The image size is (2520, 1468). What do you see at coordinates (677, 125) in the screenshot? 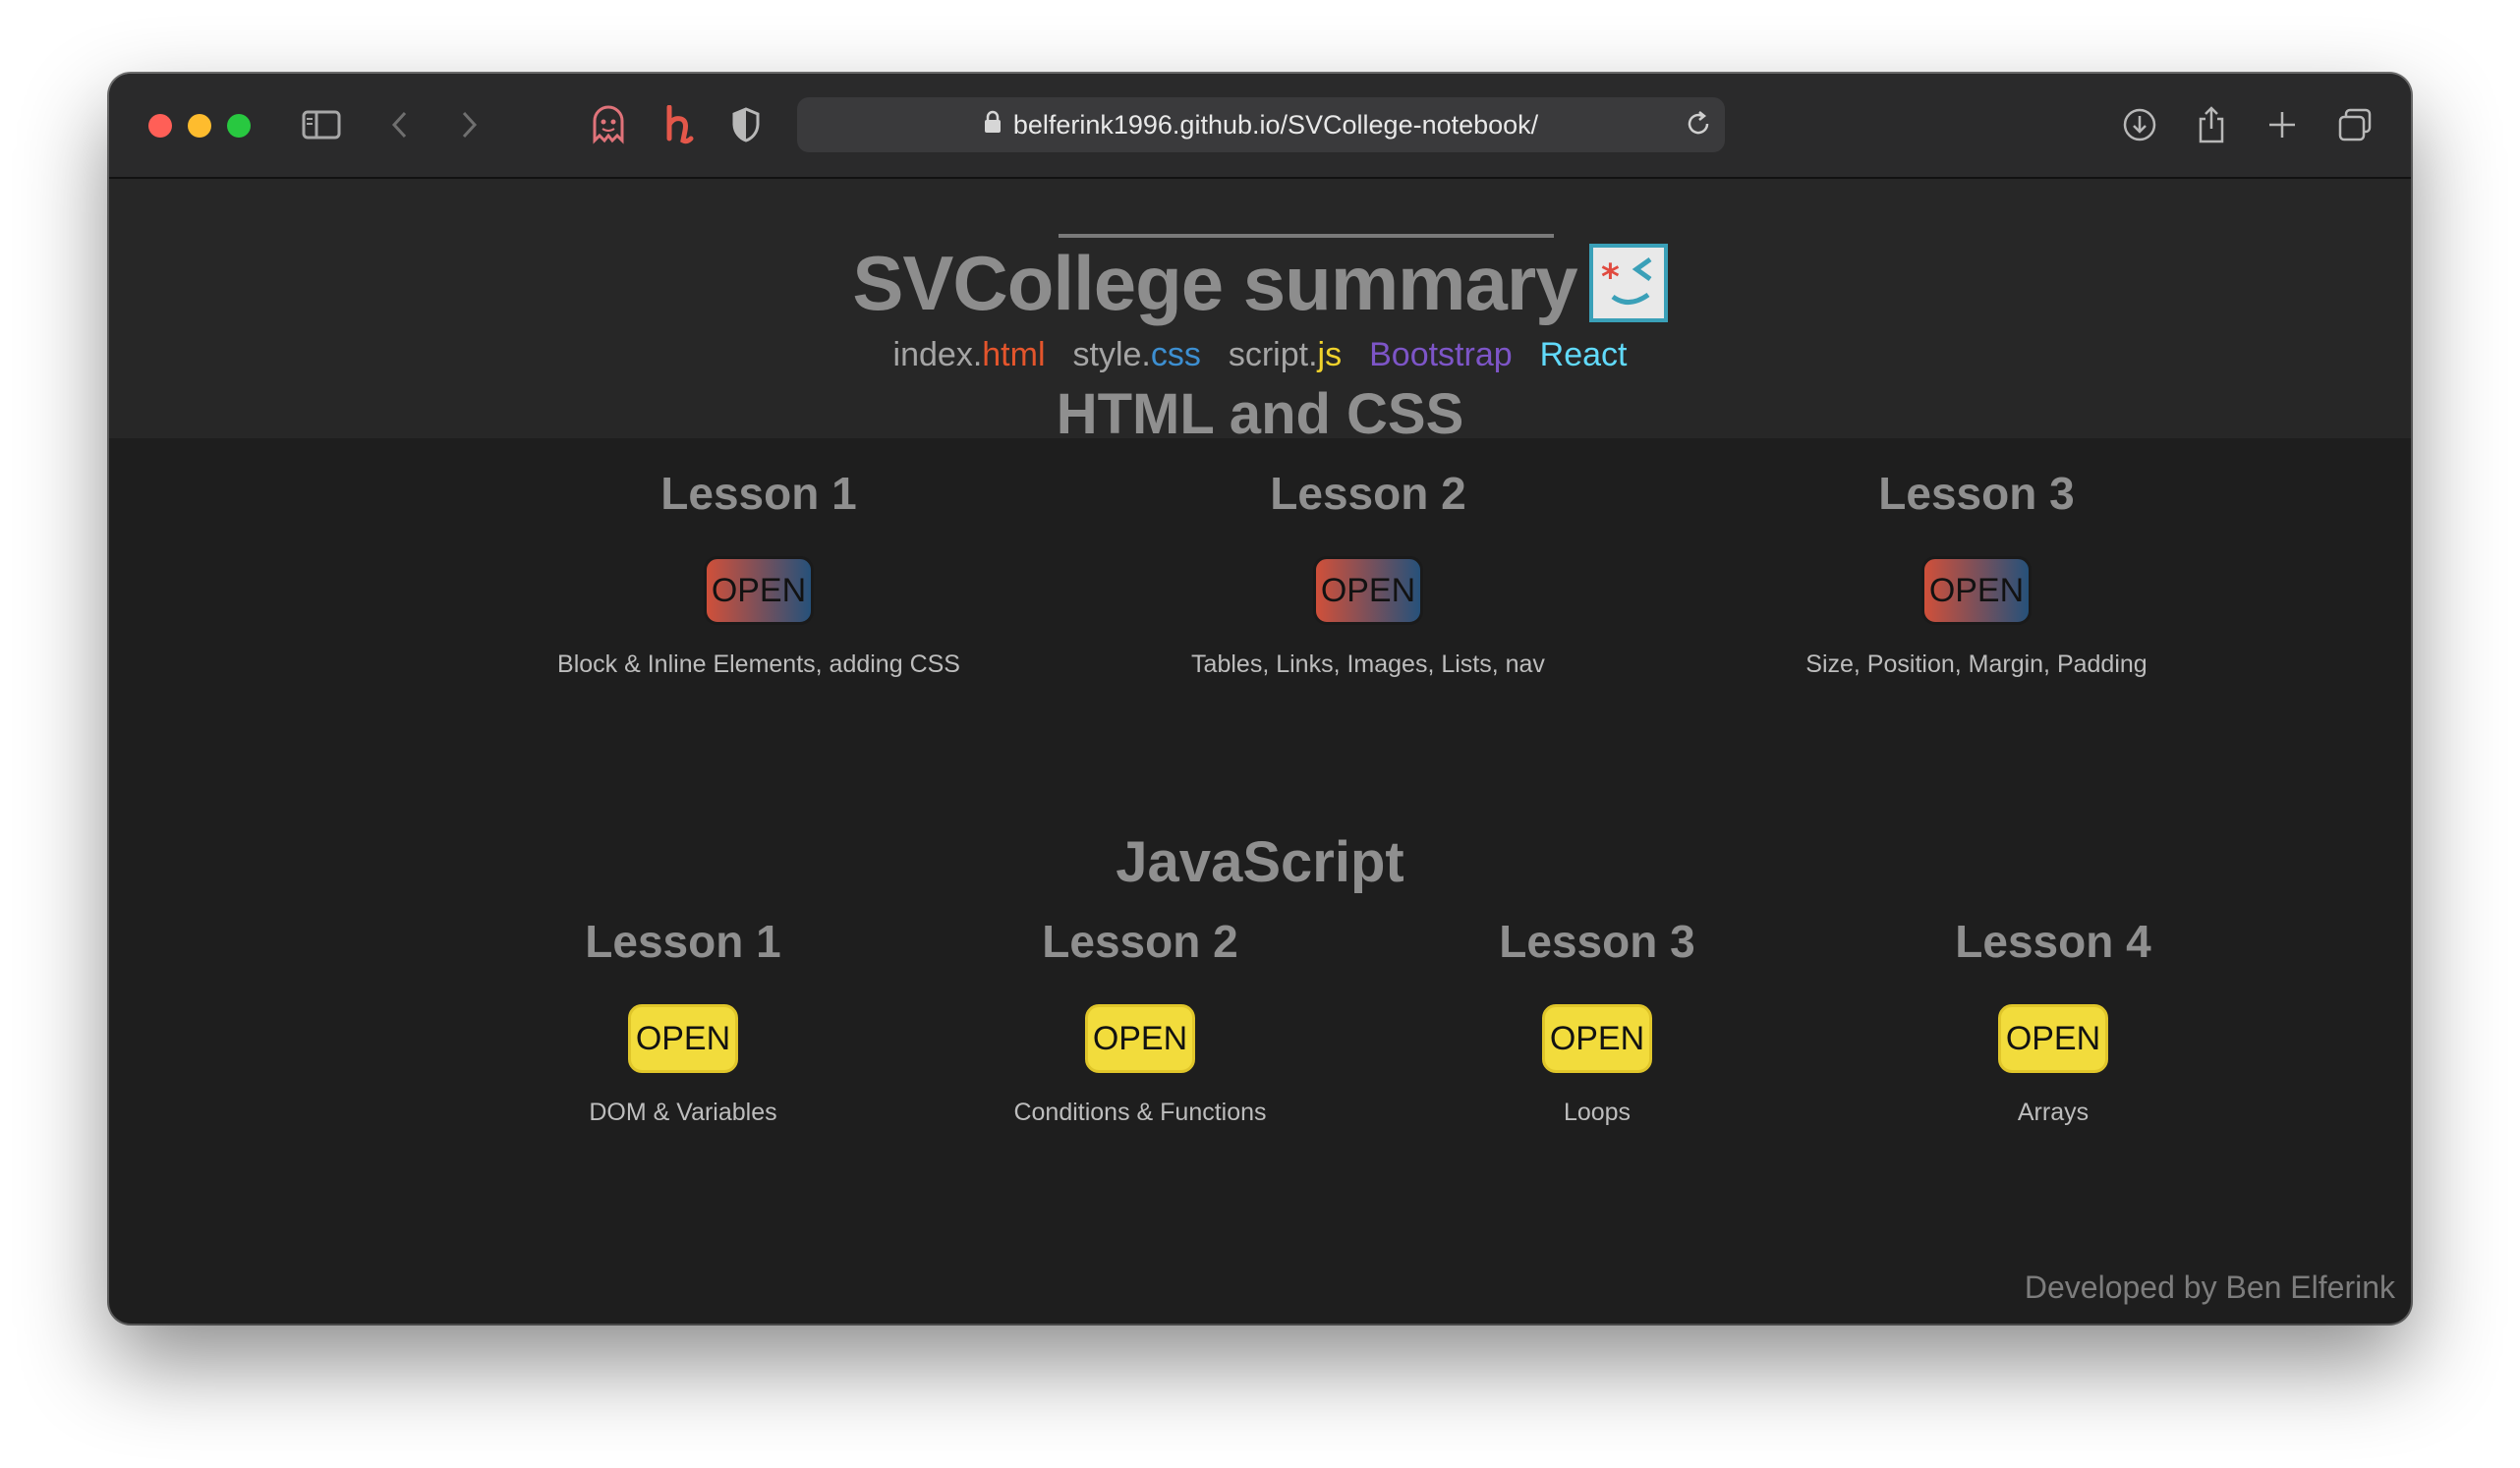
I see `honey-extension-icon` at bounding box center [677, 125].